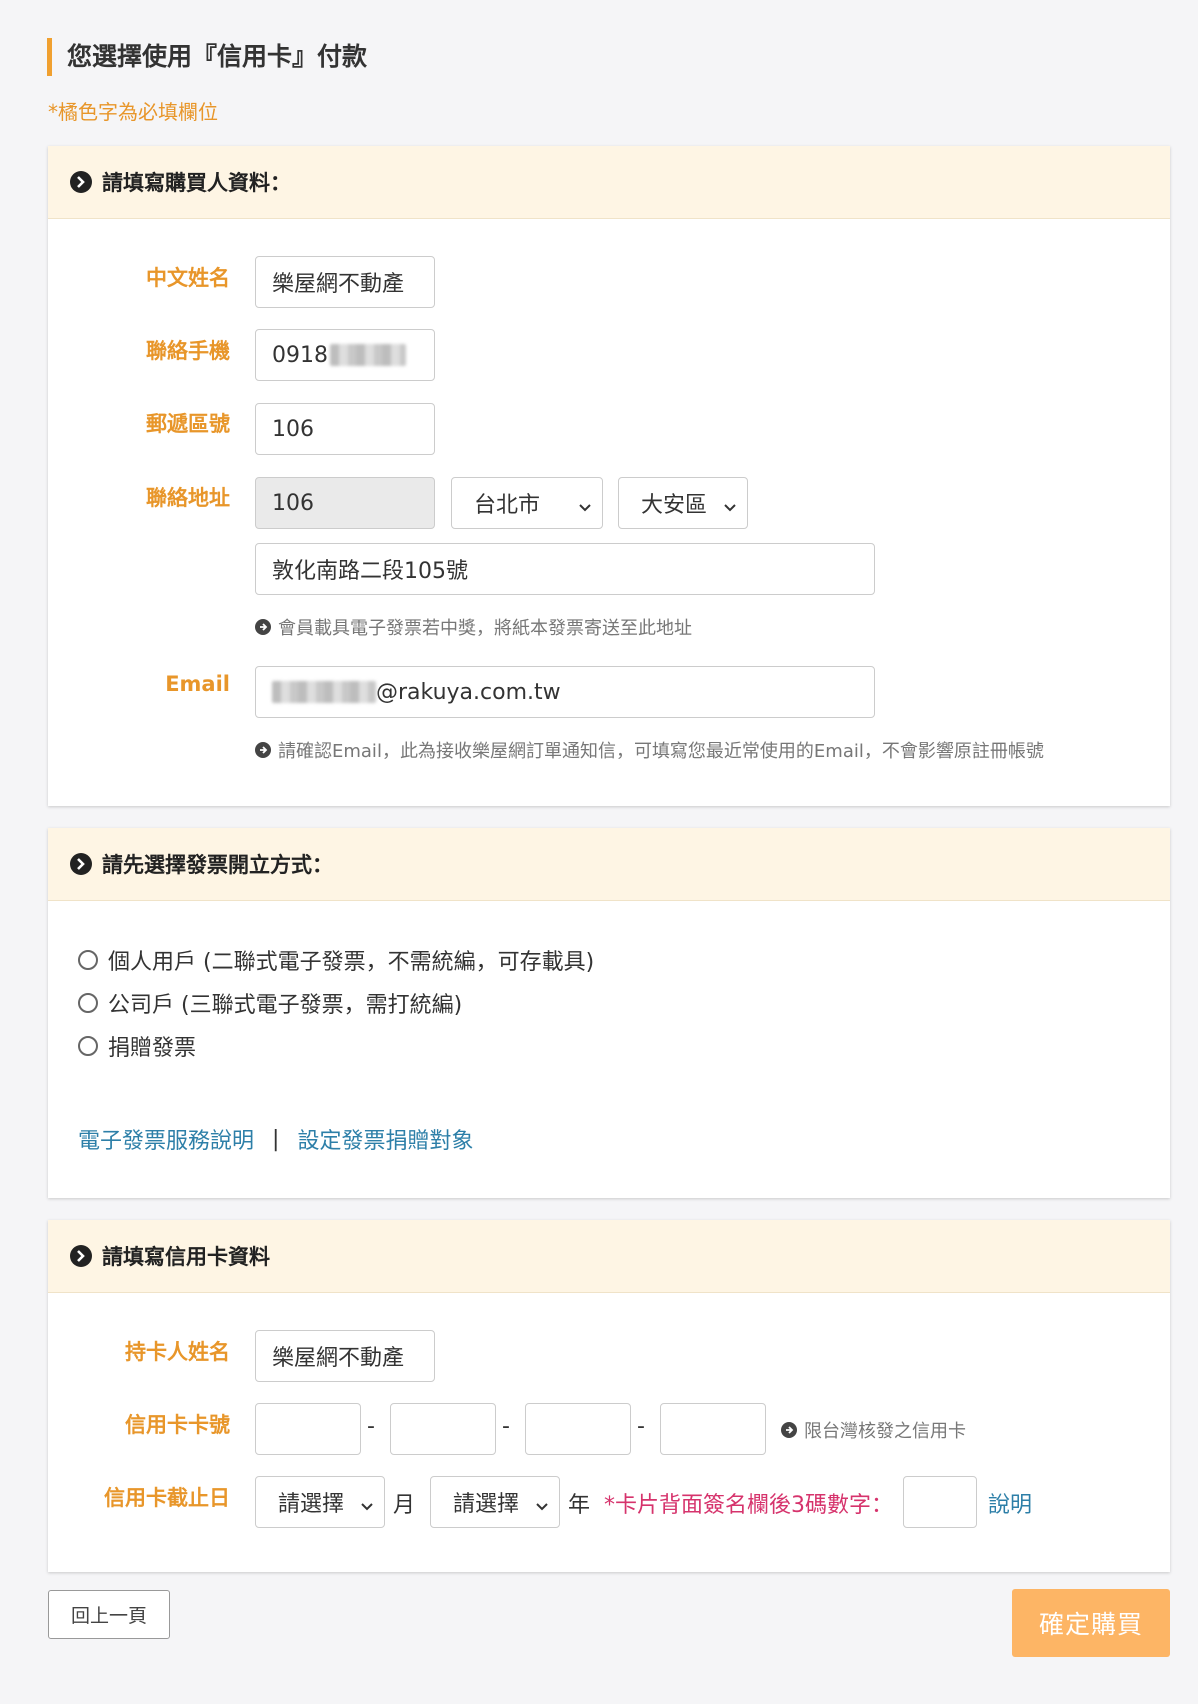  What do you see at coordinates (609, 864) in the screenshot?
I see `invoice-panel-header: 請先選擇發票開立方式：` at bounding box center [609, 864].